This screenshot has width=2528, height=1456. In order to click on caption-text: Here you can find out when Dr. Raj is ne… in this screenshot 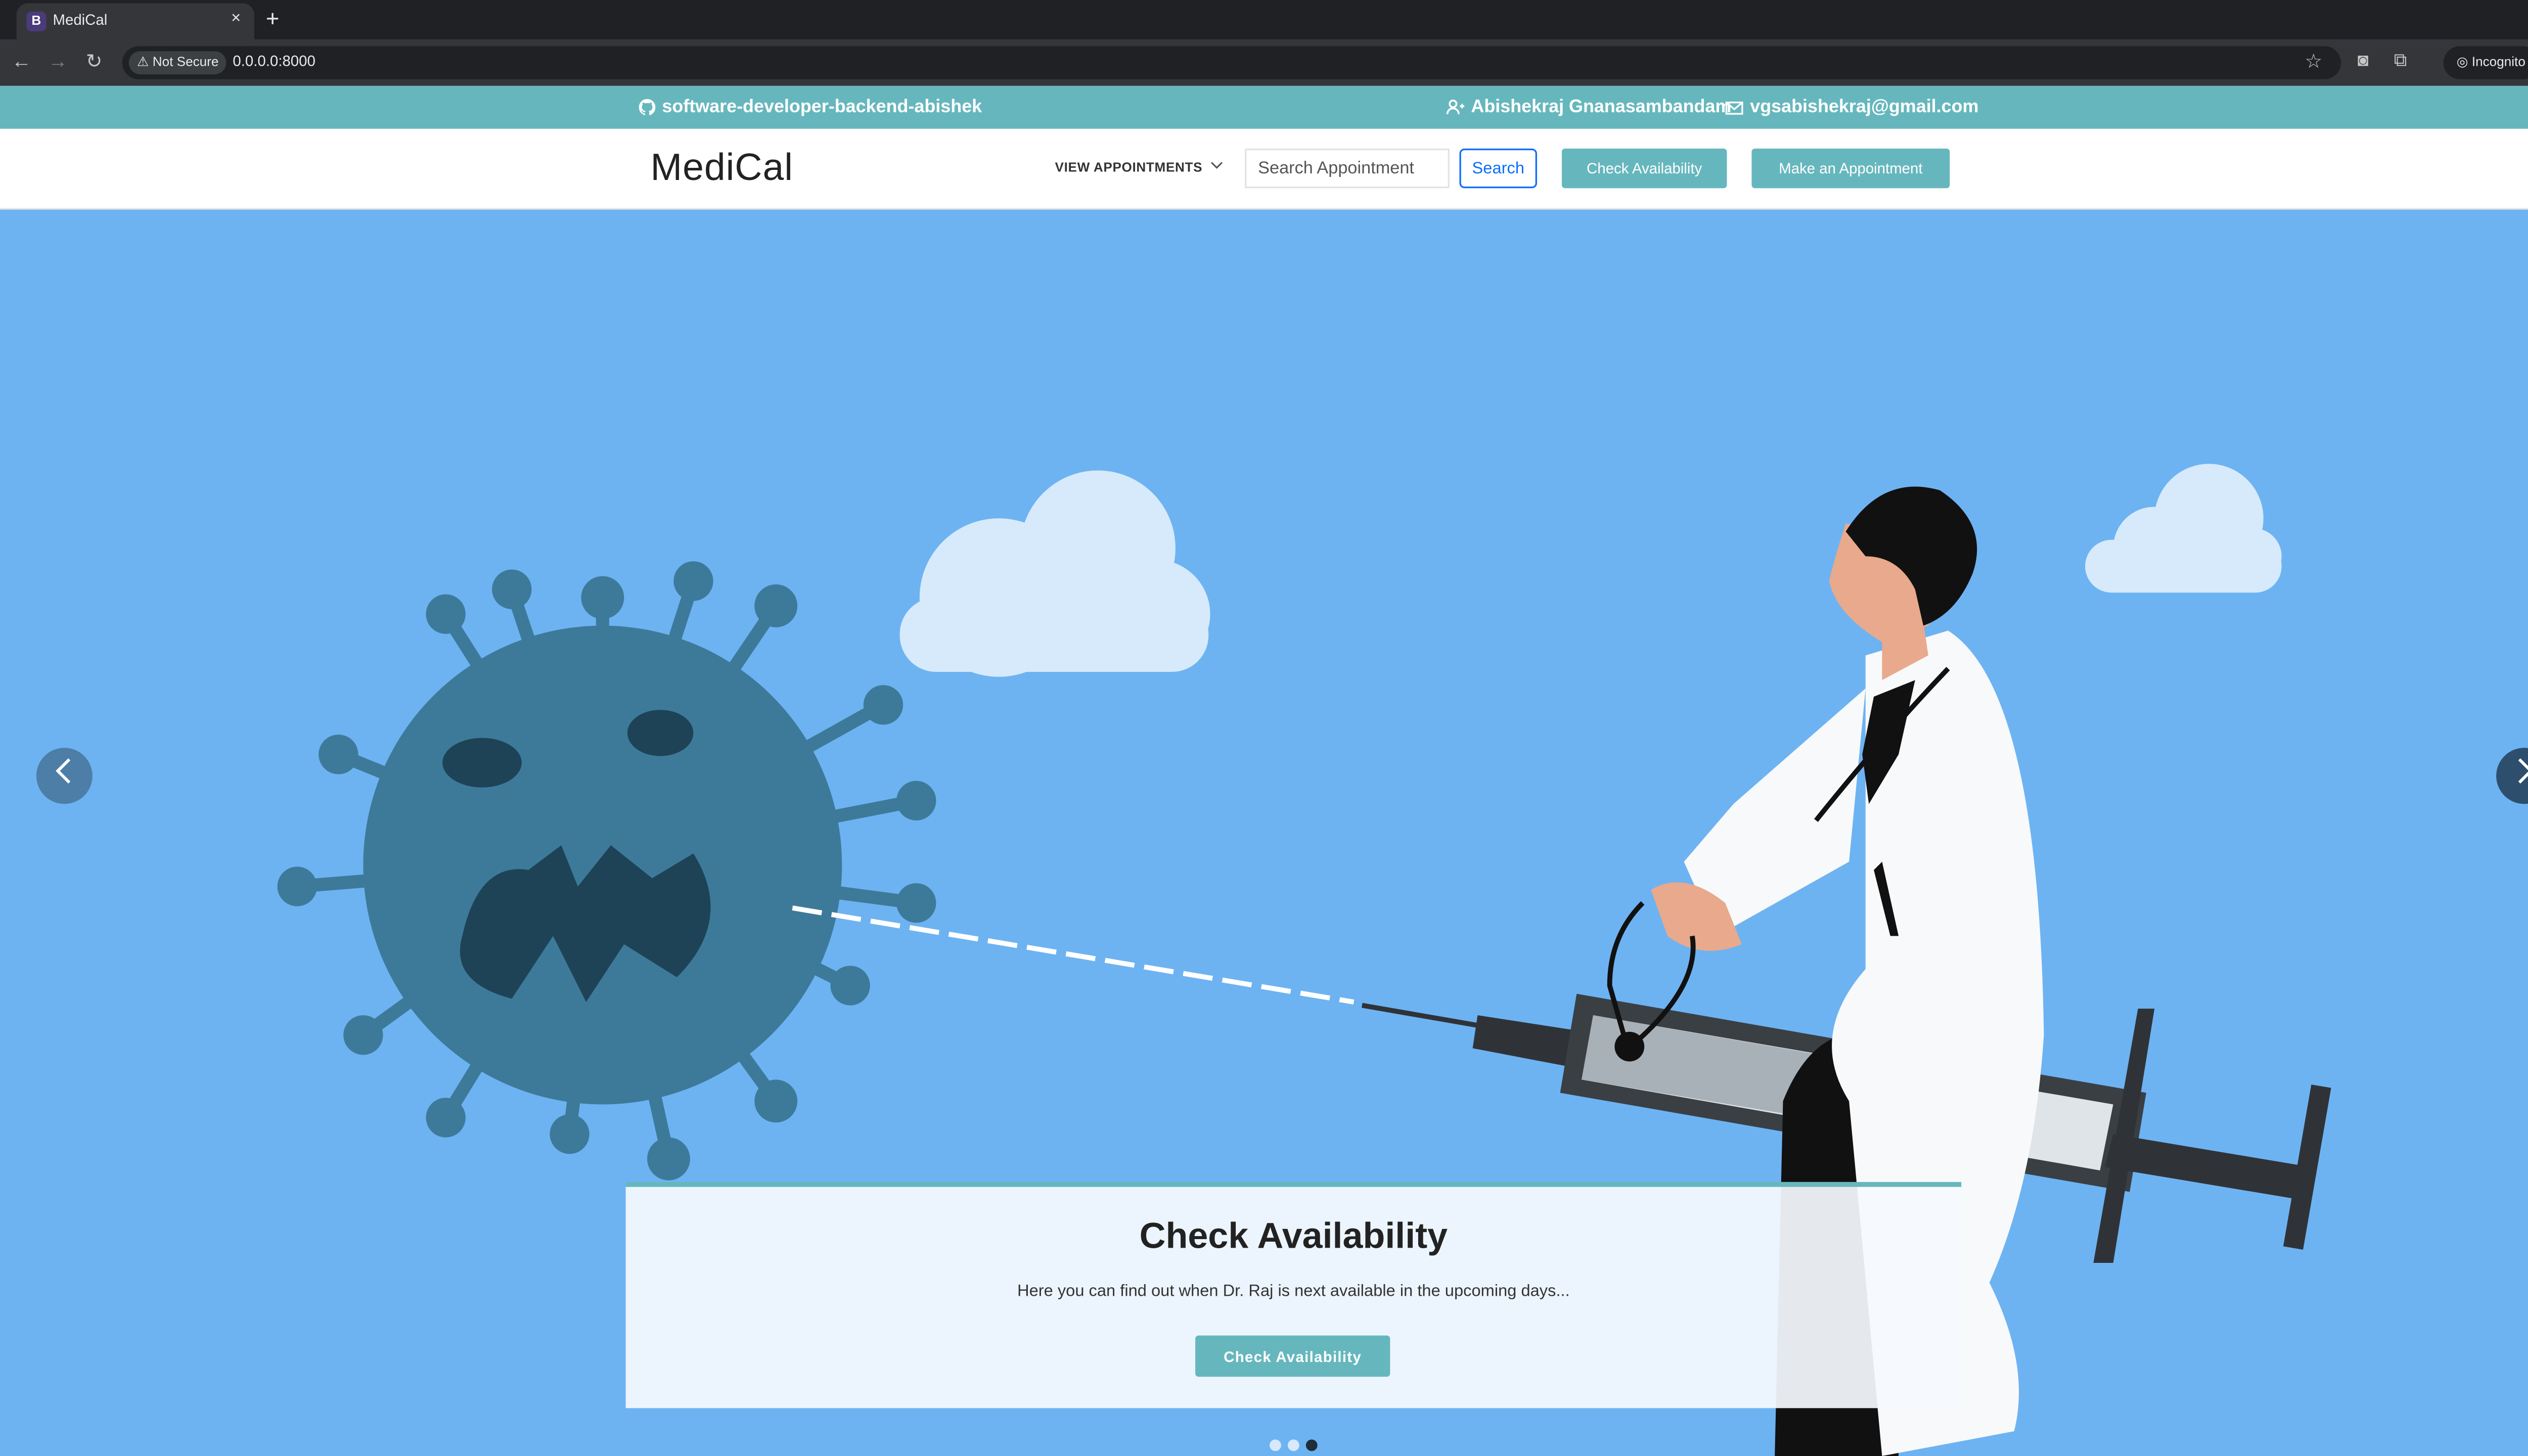, I will do `click(1294, 1292)`.